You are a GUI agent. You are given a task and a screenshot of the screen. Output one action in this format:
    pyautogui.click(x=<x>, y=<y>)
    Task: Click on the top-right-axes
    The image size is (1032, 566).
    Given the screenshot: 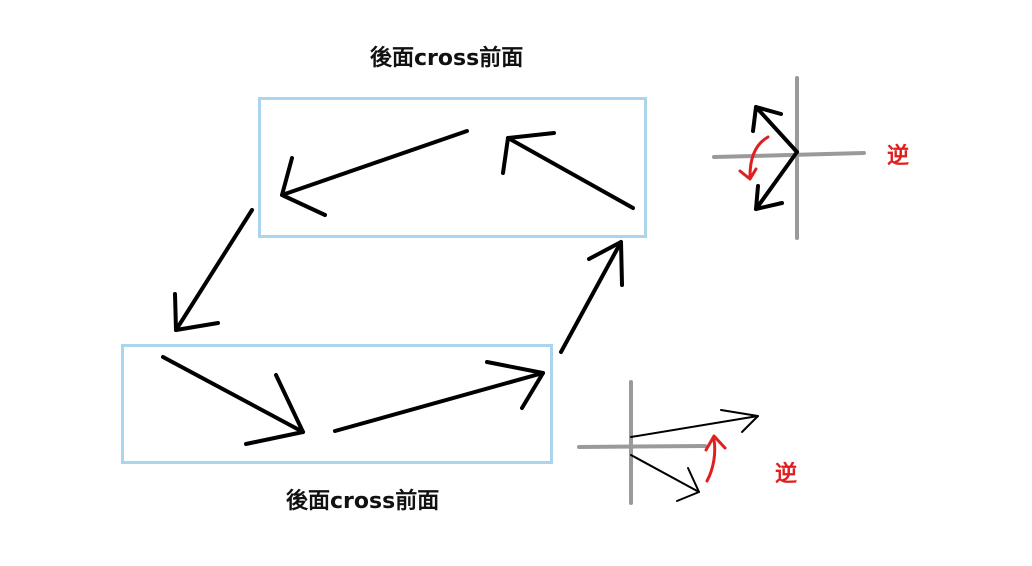 What is the action you would take?
    pyautogui.click(x=789, y=158)
    